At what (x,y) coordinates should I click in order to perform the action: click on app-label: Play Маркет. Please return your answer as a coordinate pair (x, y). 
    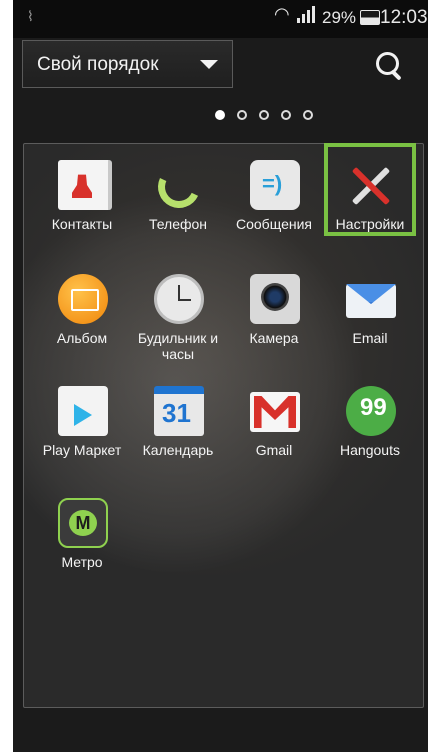
    Looking at the image, I should click on (82, 450).